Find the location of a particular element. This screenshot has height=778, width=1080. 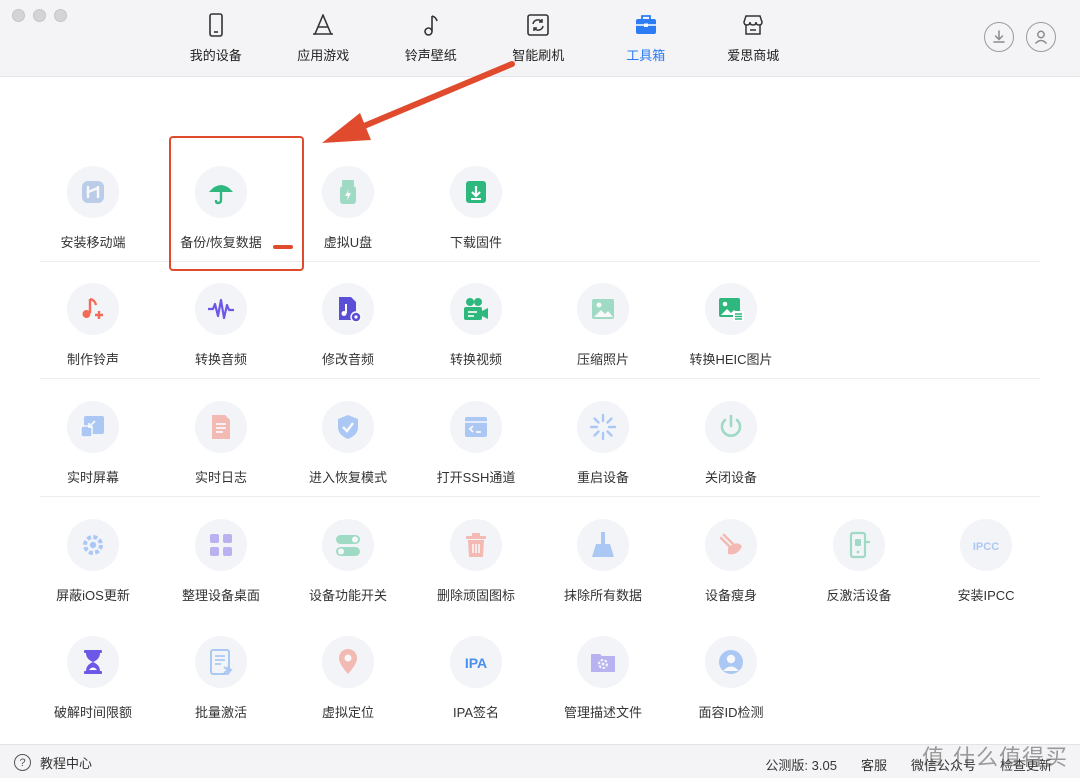

question-icon: ? is located at coordinates (22, 762).